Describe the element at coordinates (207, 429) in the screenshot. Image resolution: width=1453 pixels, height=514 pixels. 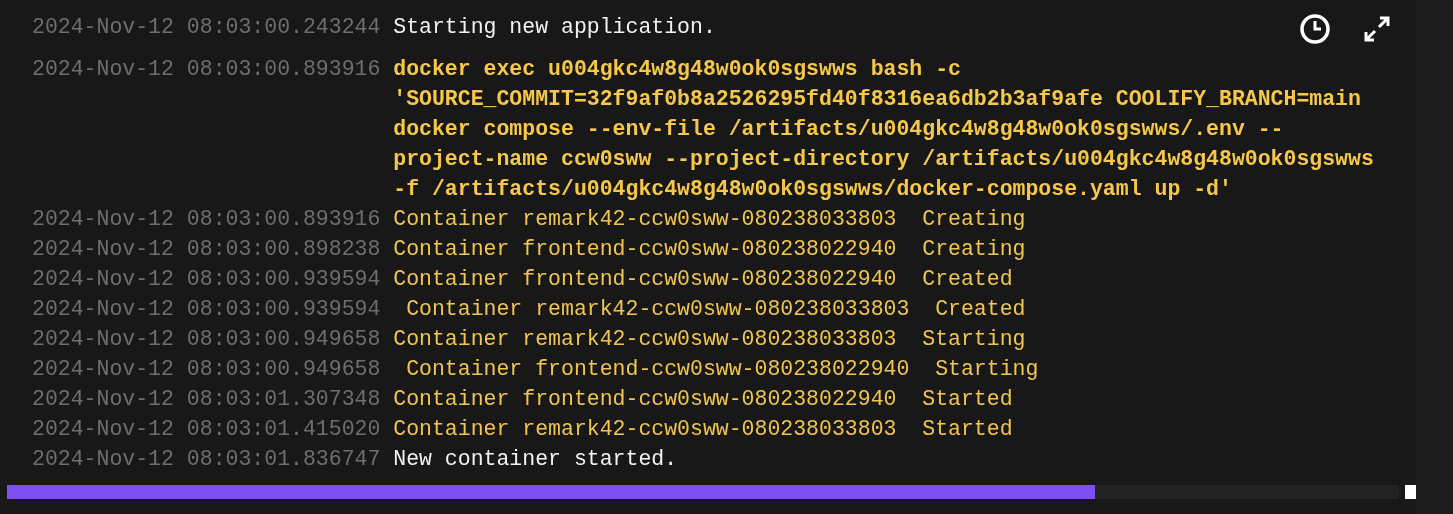
I see `log-timestamp: 2024-Nov-12 08:03:01.415020` at that location.